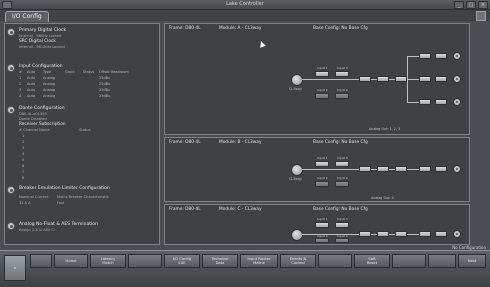 The height and width of the screenshot is (287, 490). What do you see at coordinates (41, 261) in the screenshot?
I see `back-button` at bounding box center [41, 261].